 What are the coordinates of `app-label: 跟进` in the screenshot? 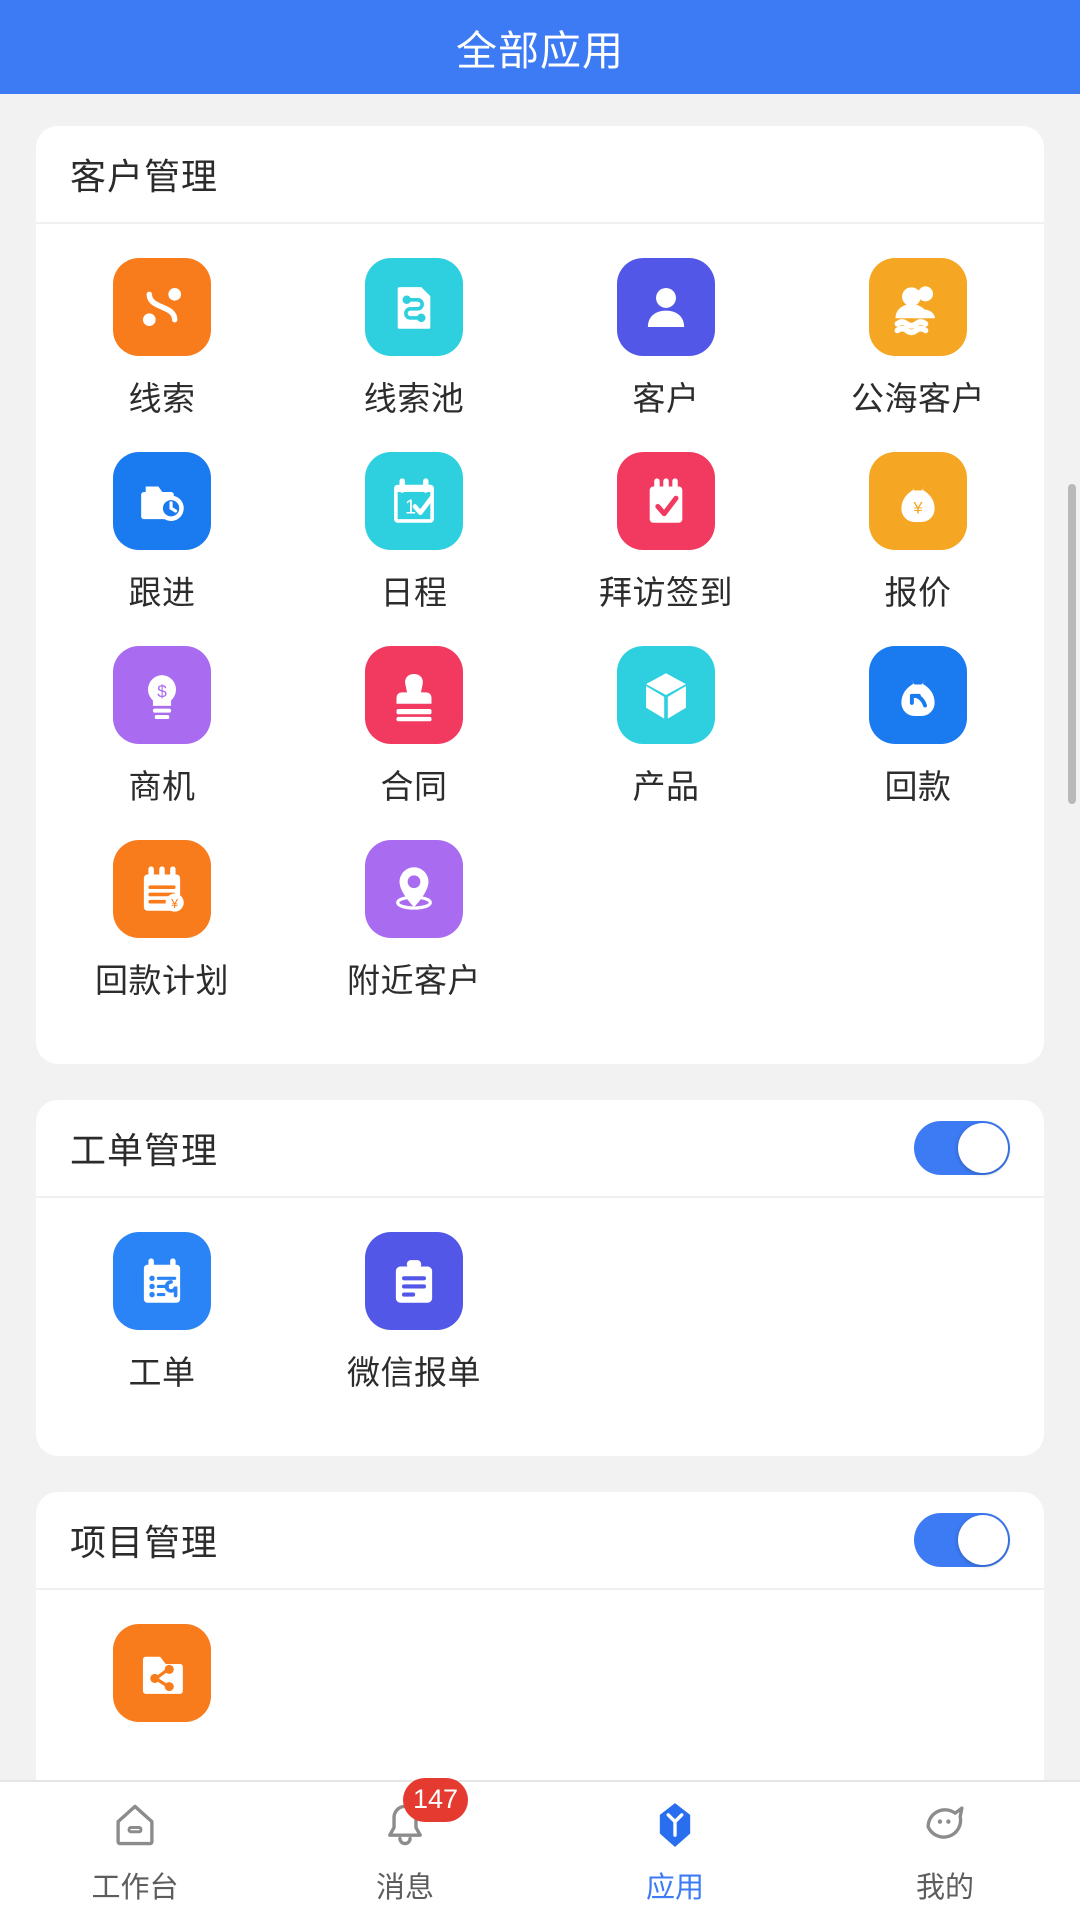 It's located at (162, 592).